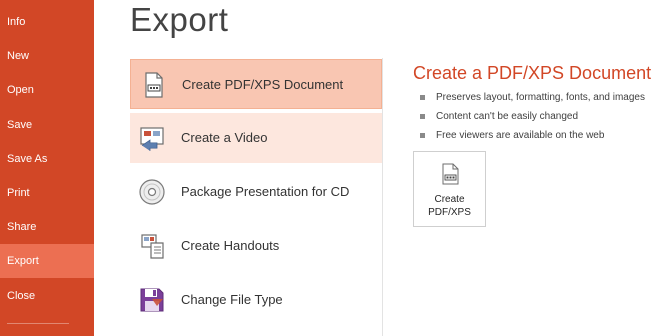 Image resolution: width=672 pixels, height=336 pixels. Describe the element at coordinates (152, 300) in the screenshot. I see `save-disk-icon` at that location.